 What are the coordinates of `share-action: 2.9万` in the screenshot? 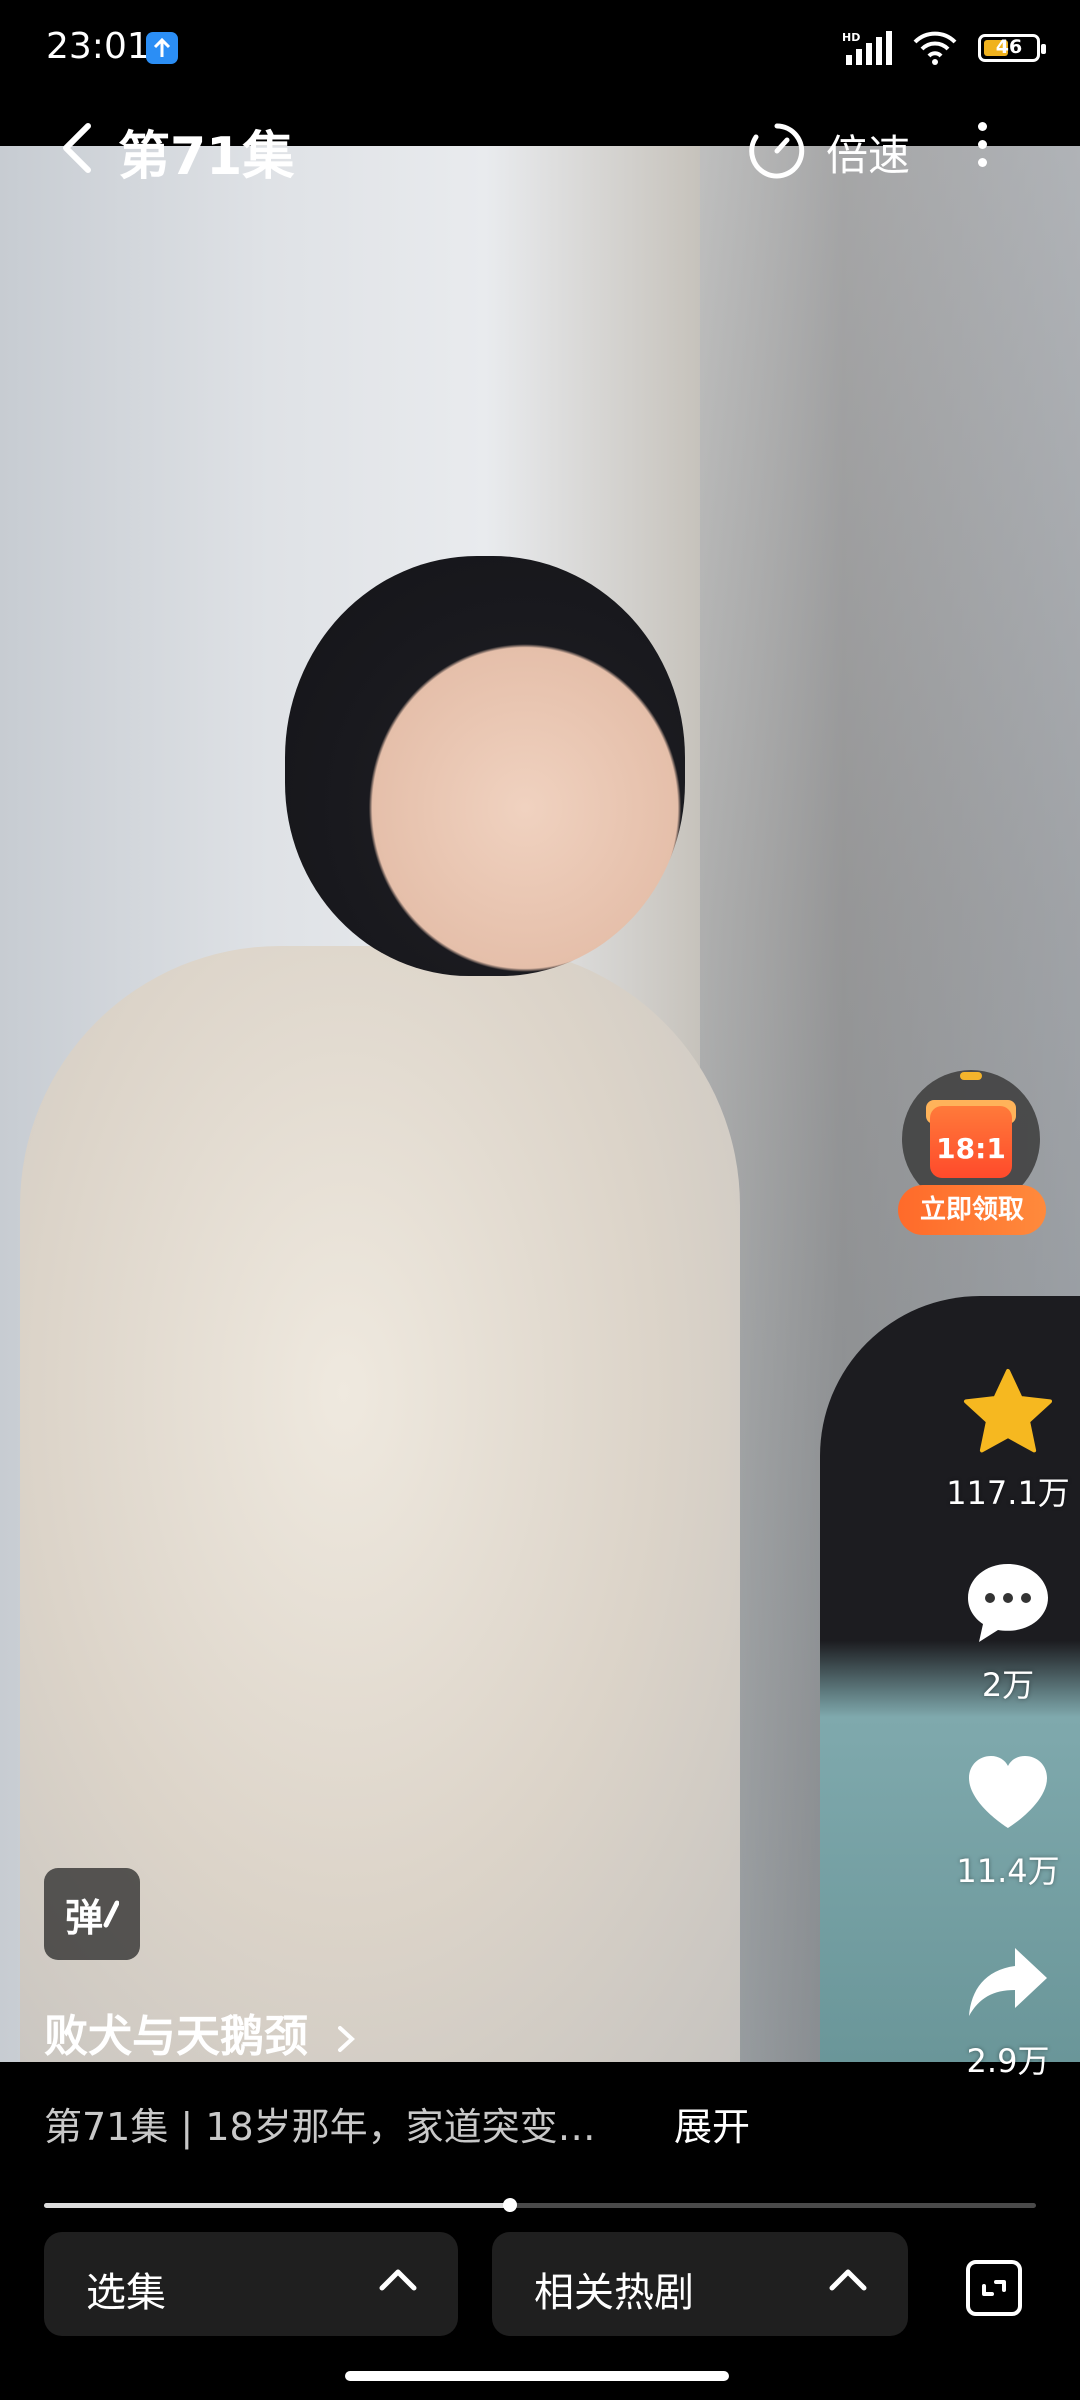 It's located at (1004, 2012).